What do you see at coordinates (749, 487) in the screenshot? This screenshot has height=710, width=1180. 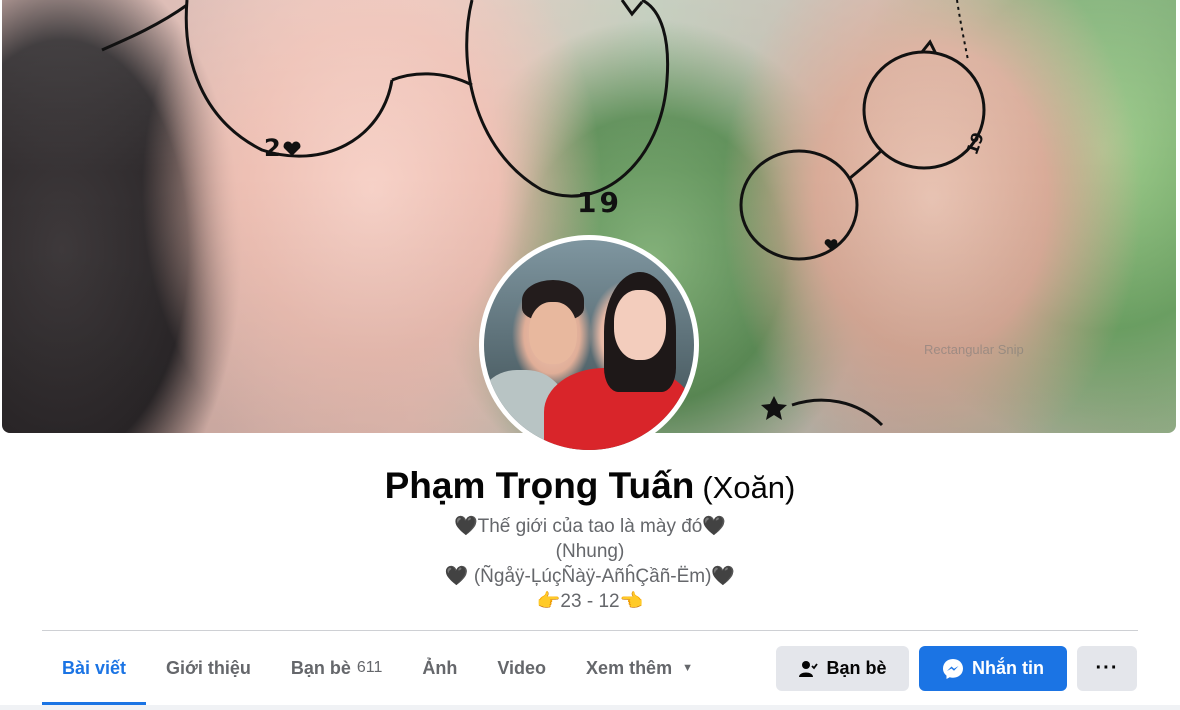 I see `profile-alternate-name: (Xoăn)` at bounding box center [749, 487].